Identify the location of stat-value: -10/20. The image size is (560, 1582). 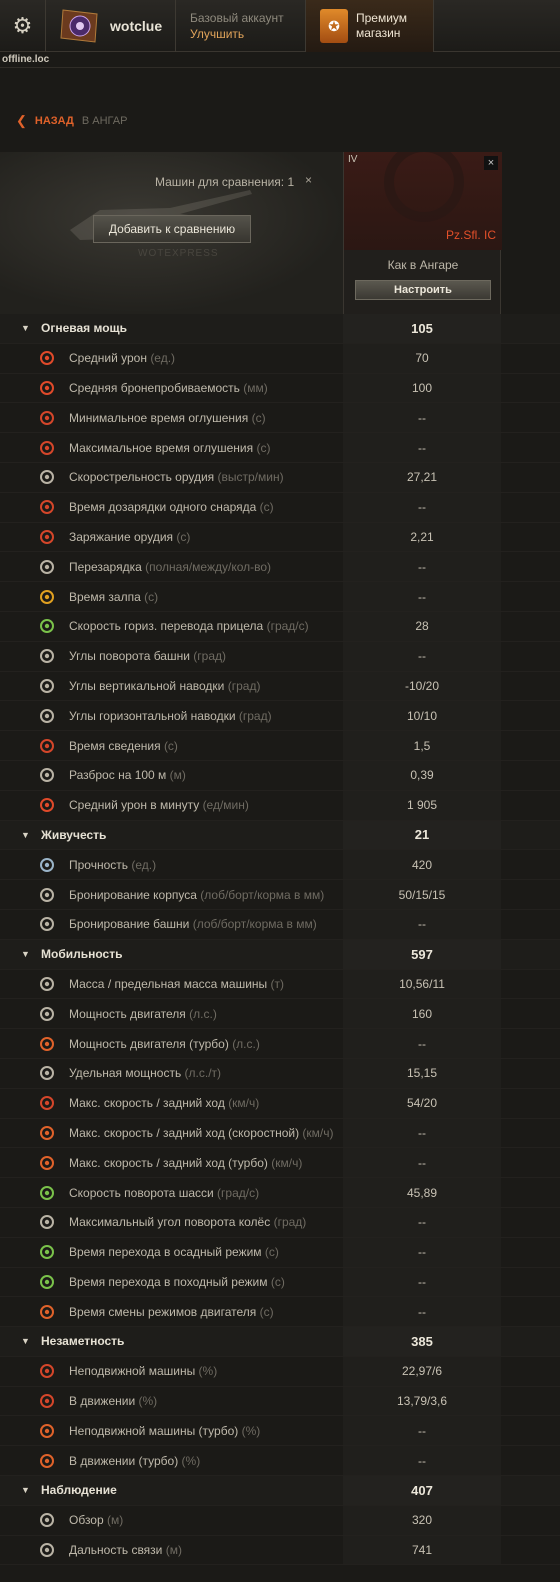
(422, 686).